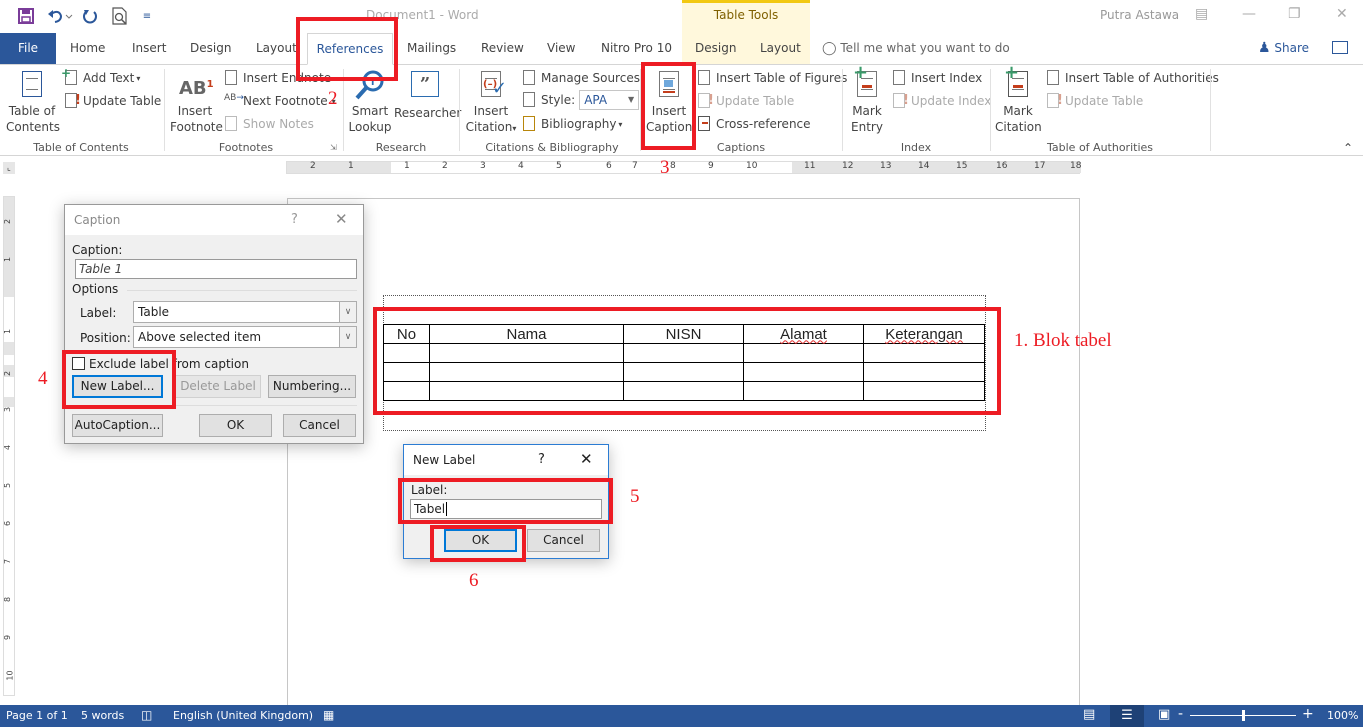 The height and width of the screenshot is (727, 1363). Describe the element at coordinates (214, 220) in the screenshot. I see `caption-dialog-titlebar: Caption ? ✕` at that location.